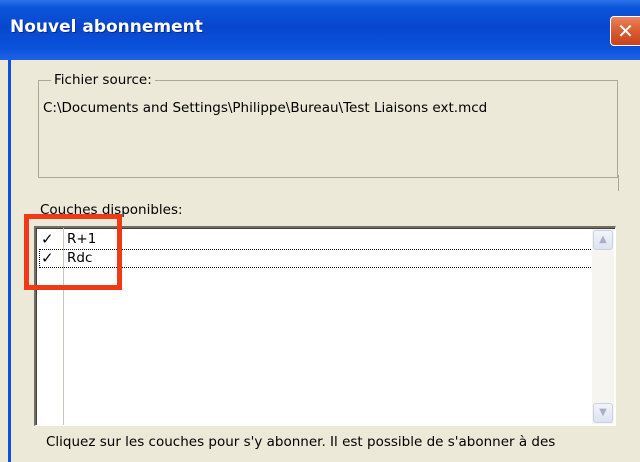 The height and width of the screenshot is (462, 640). What do you see at coordinates (618, 183) in the screenshot?
I see `separator` at bounding box center [618, 183].